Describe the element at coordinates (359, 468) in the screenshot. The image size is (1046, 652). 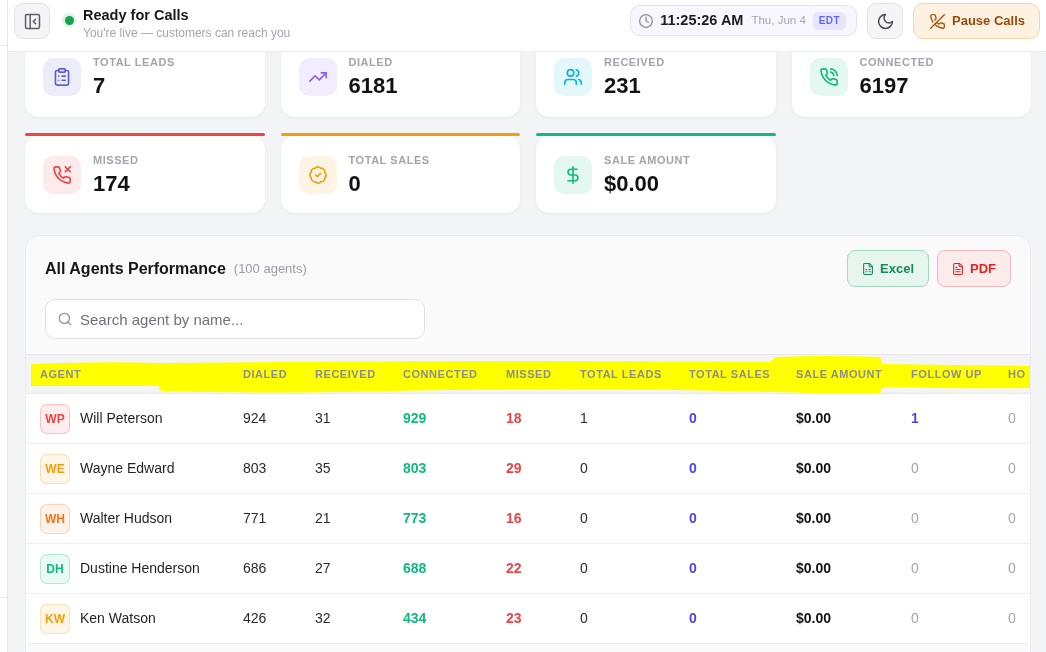
I see `table-cell: 35` at that location.